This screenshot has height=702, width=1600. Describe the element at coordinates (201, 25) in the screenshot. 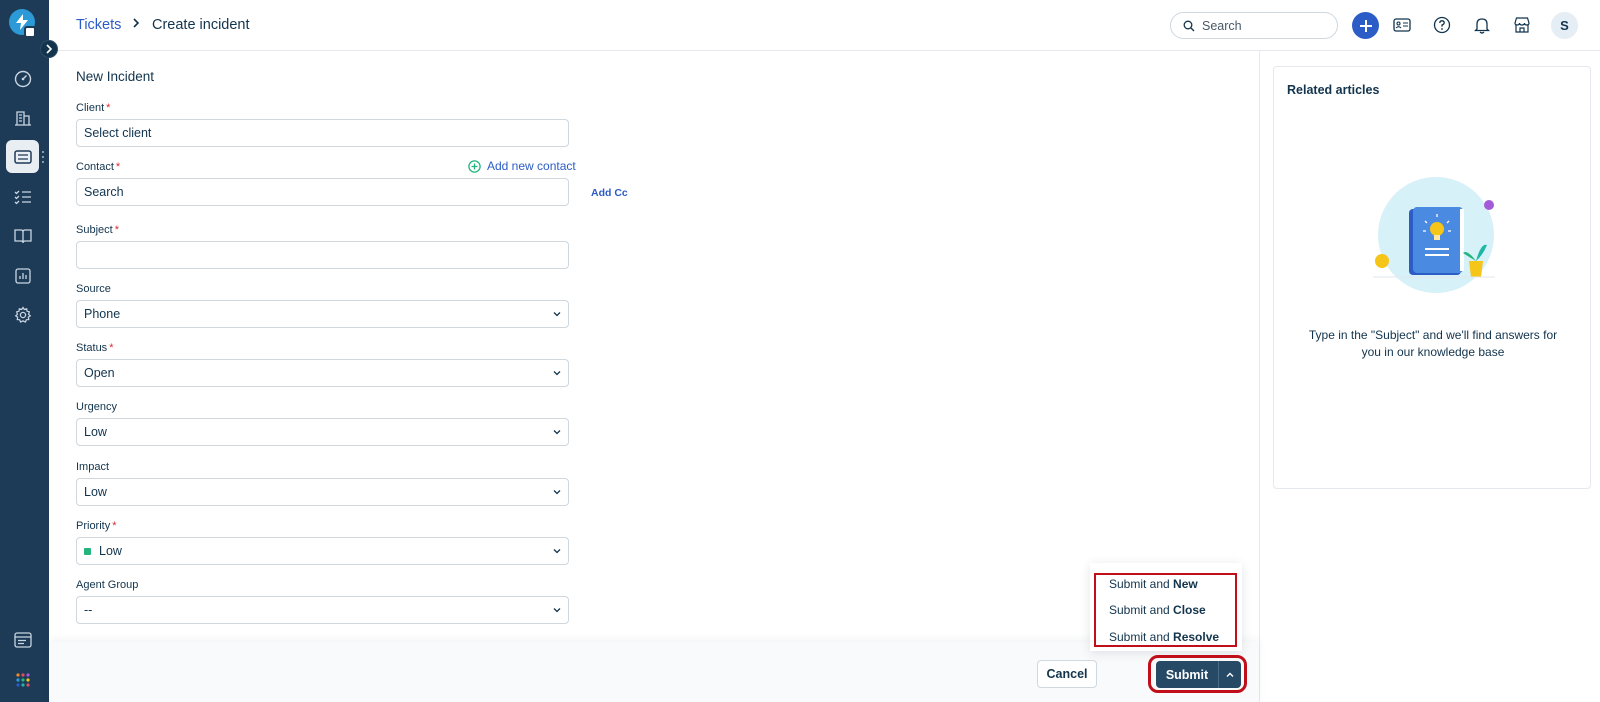

I see `page-title: Create incident` at that location.